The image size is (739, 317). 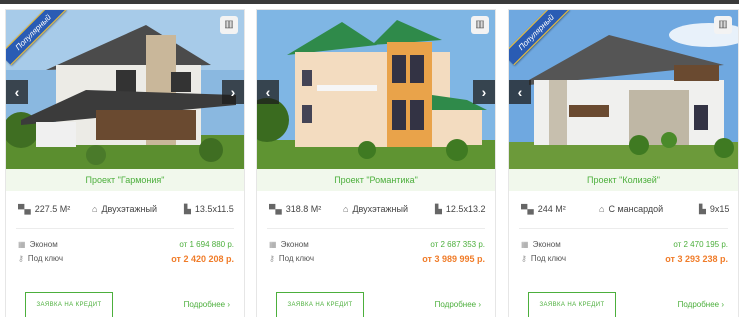 What do you see at coordinates (719, 209) in the screenshot?
I see `spec-size-value: 9x15` at bounding box center [719, 209].